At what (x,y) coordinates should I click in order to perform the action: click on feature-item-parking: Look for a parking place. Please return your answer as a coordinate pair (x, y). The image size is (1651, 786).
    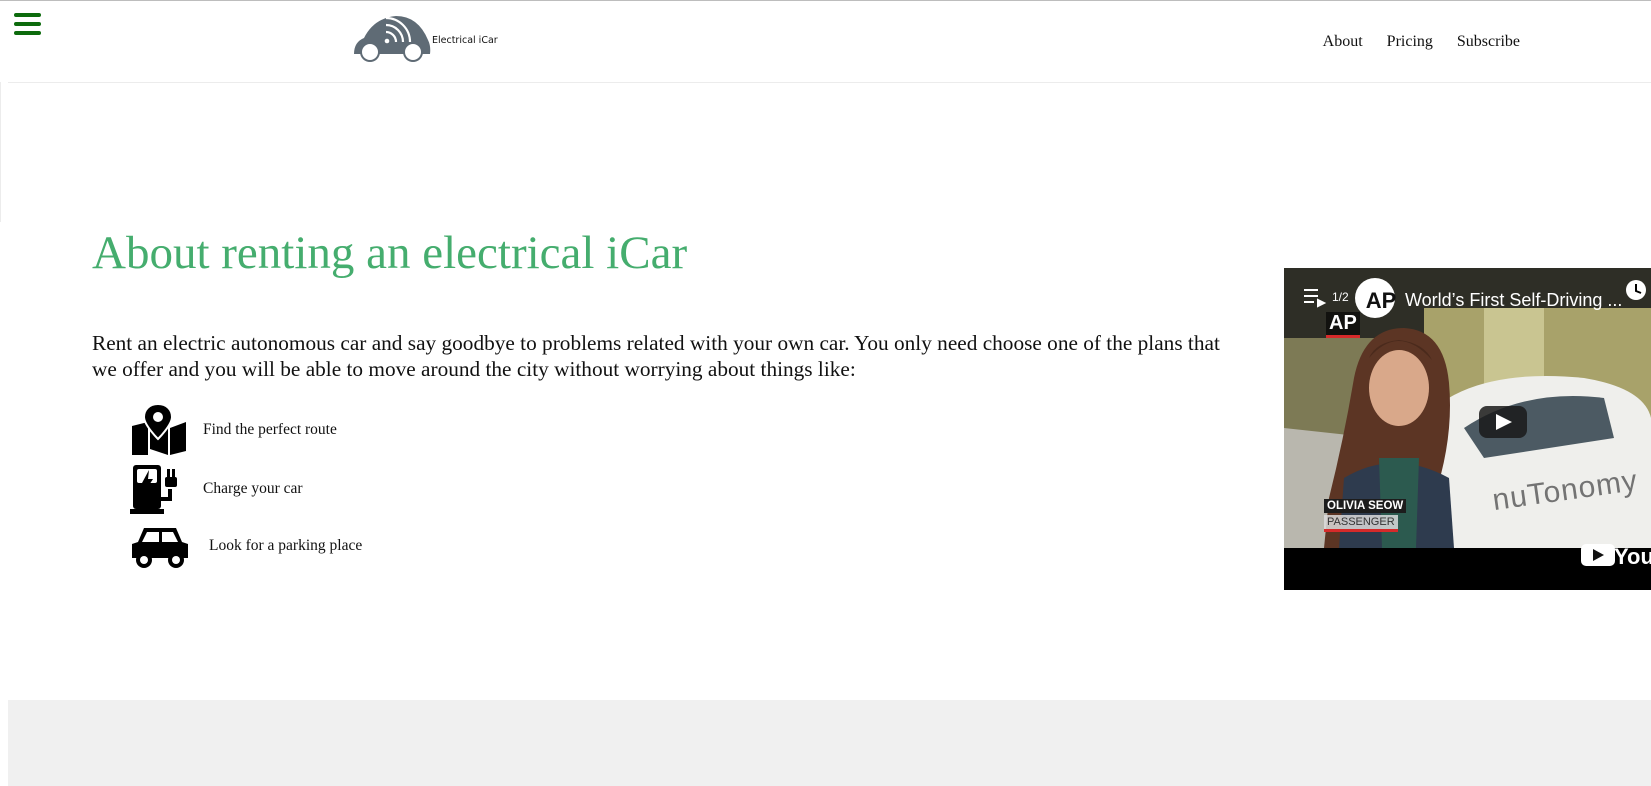
    Looking at the image, I should click on (246, 546).